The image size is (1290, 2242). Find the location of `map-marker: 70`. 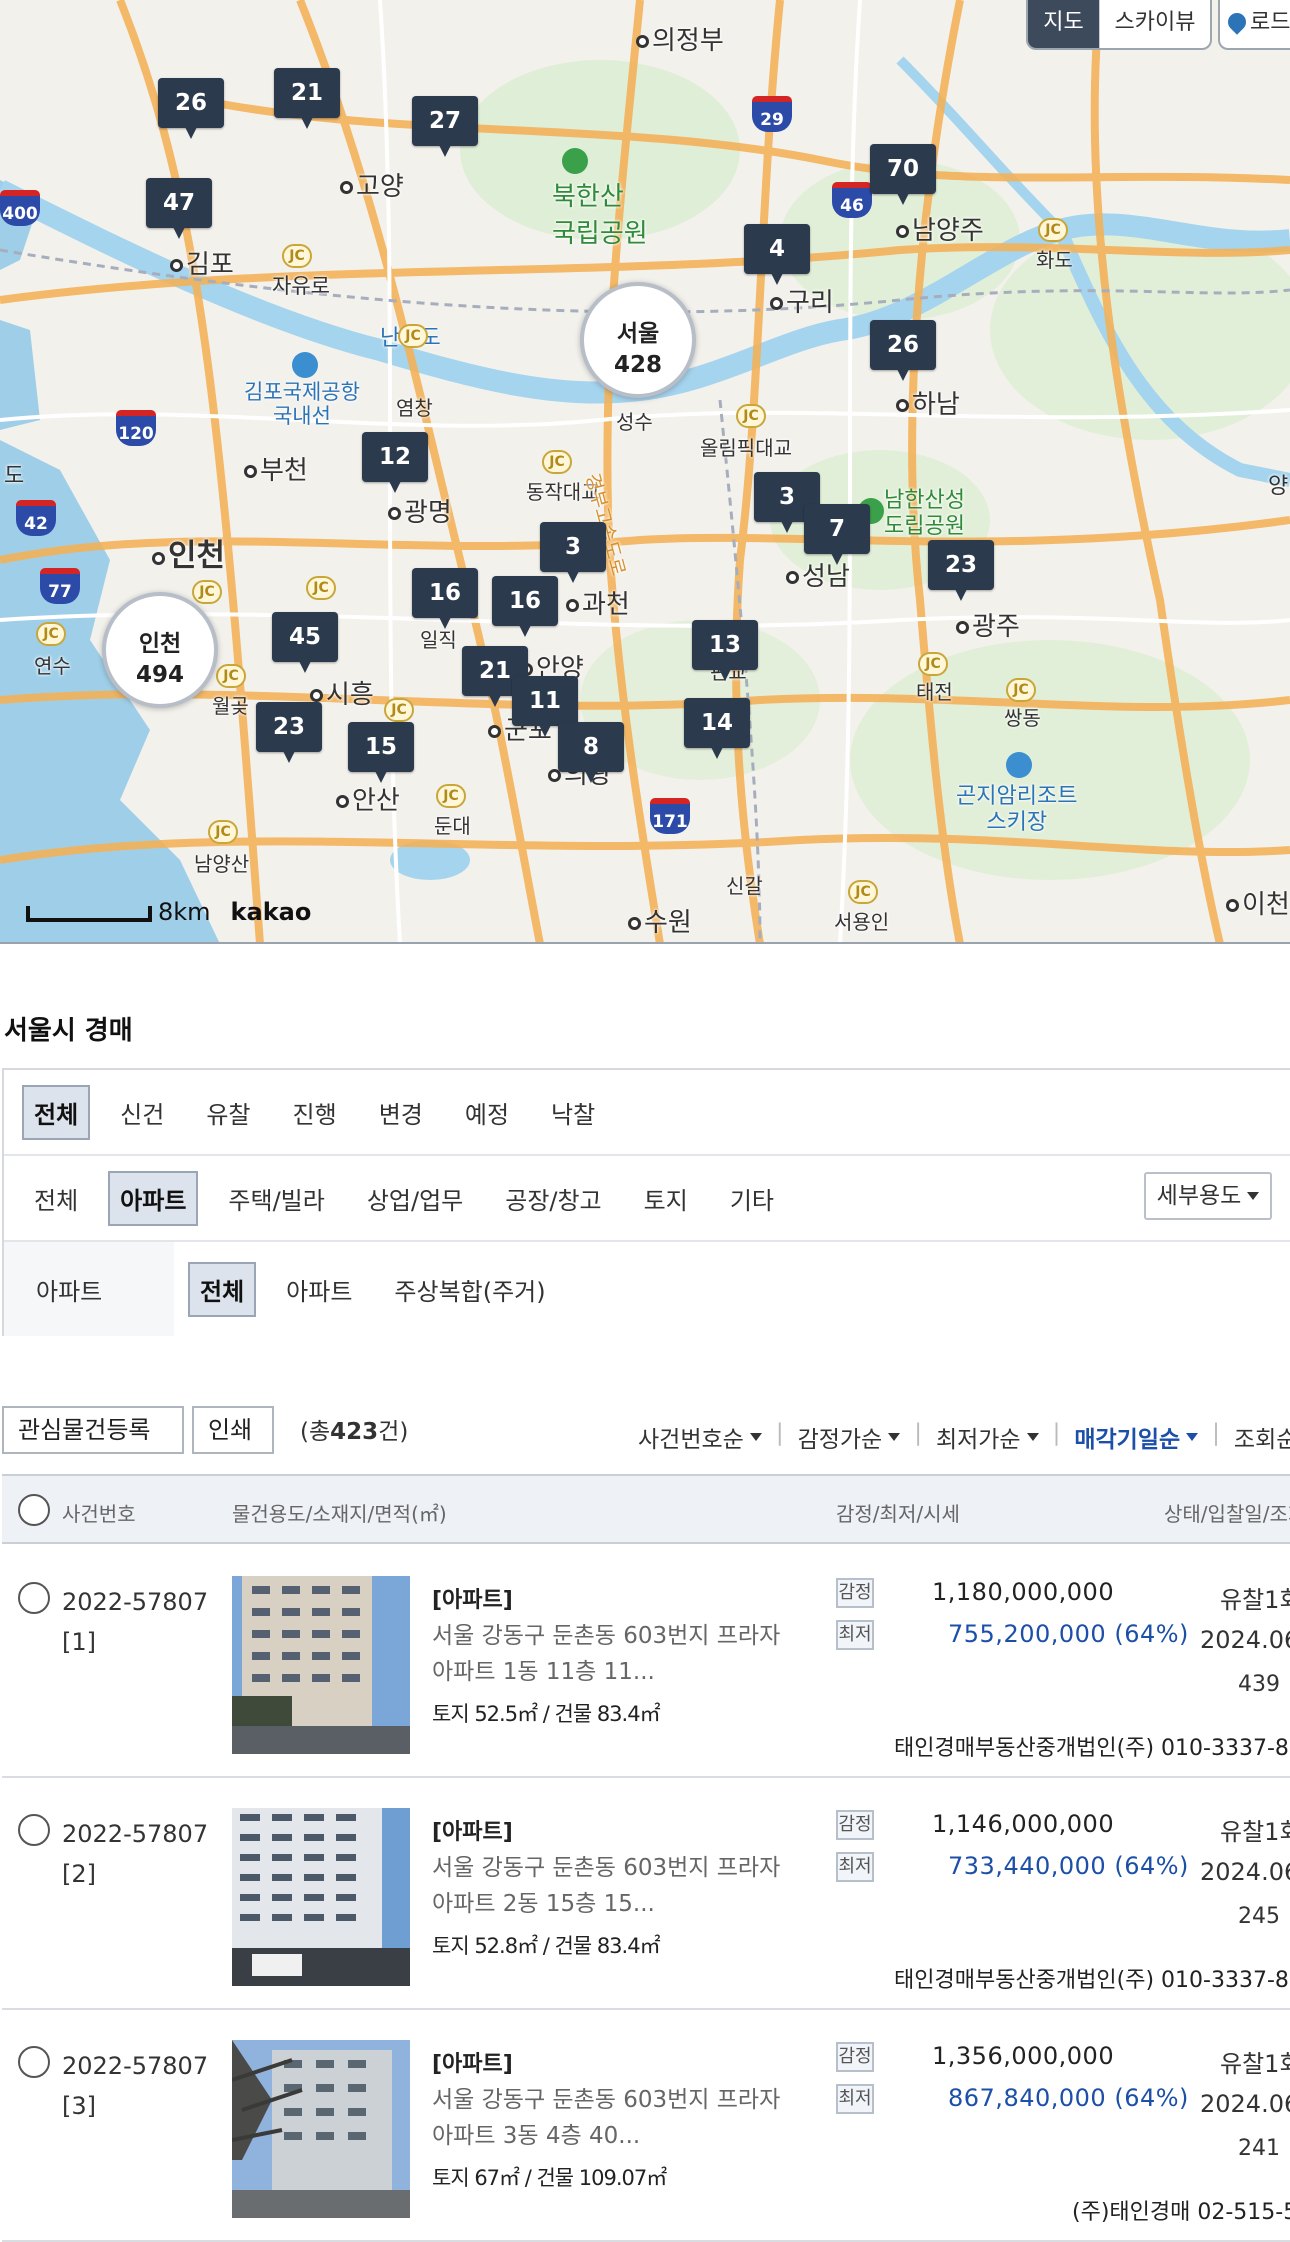

map-marker: 70 is located at coordinates (903, 174).